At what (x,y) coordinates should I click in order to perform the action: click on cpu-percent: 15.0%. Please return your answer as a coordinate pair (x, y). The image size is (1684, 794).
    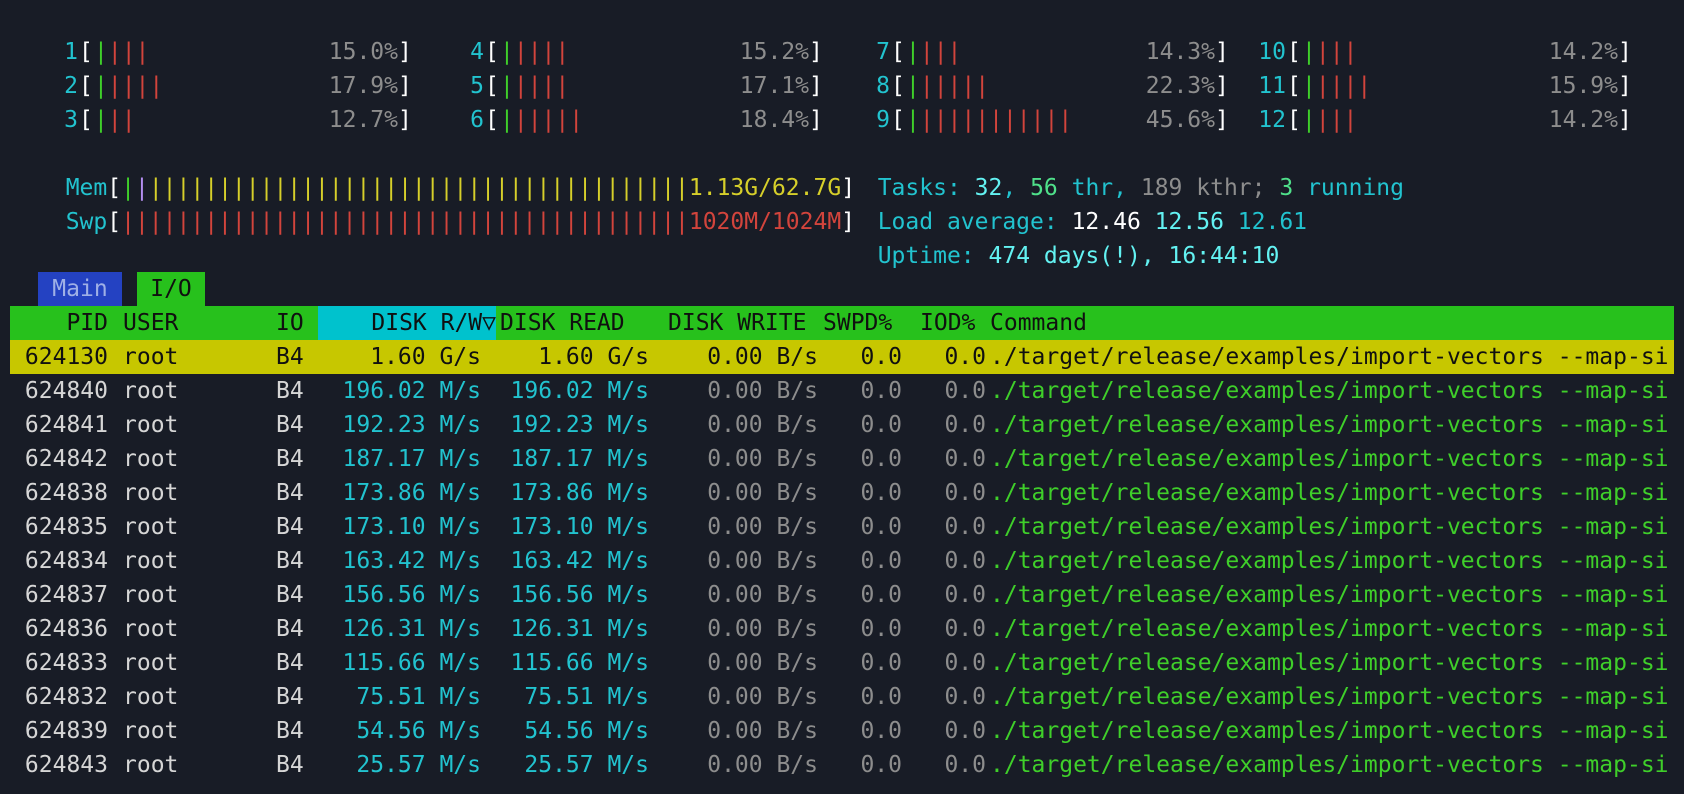
    Looking at the image, I should click on (363, 52).